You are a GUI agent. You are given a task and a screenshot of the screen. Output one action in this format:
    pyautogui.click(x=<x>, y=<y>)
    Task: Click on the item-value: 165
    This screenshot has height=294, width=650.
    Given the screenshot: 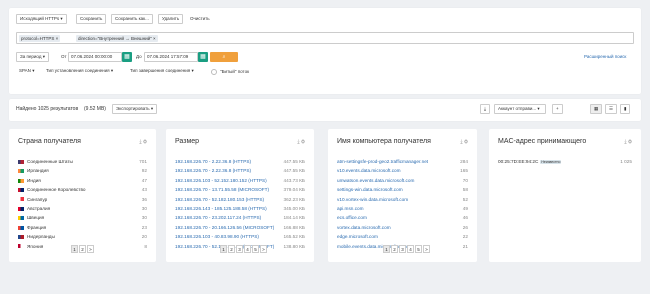 What is the action you would take?
    pyautogui.click(x=464, y=171)
    